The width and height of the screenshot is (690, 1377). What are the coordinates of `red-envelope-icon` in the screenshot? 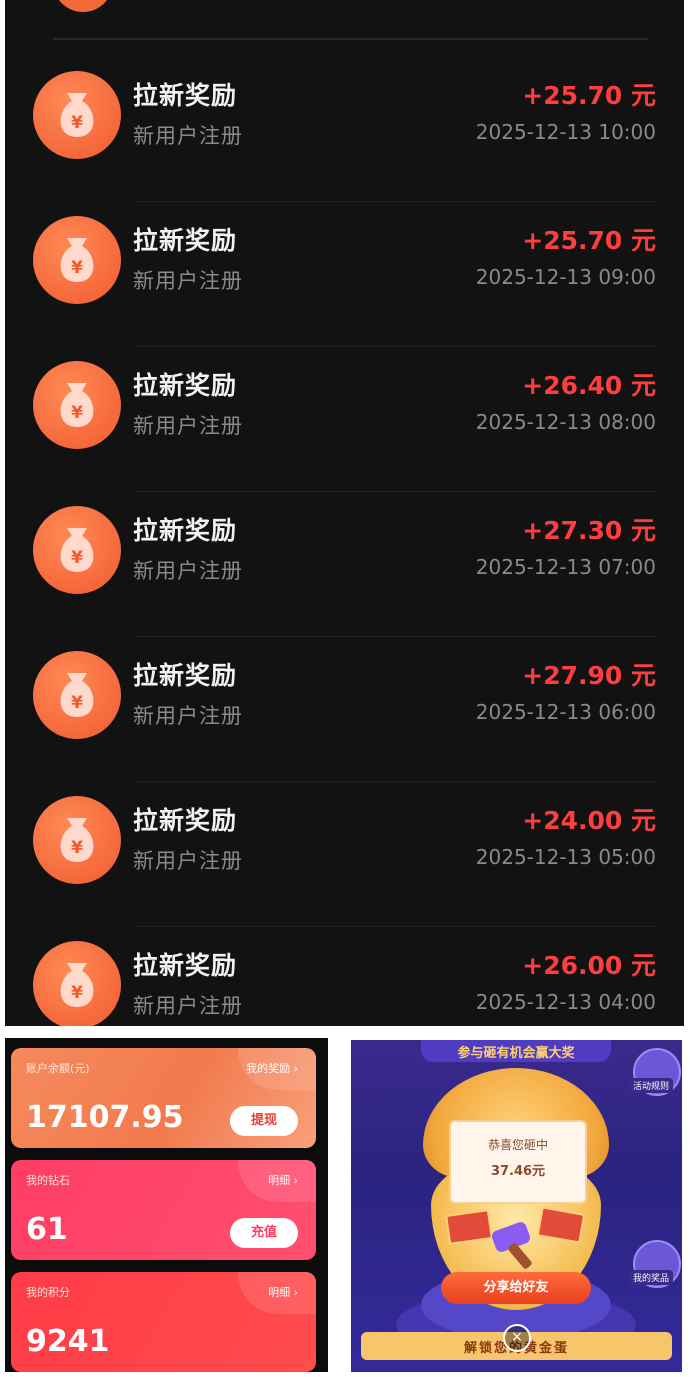 It's located at (469, 1227).